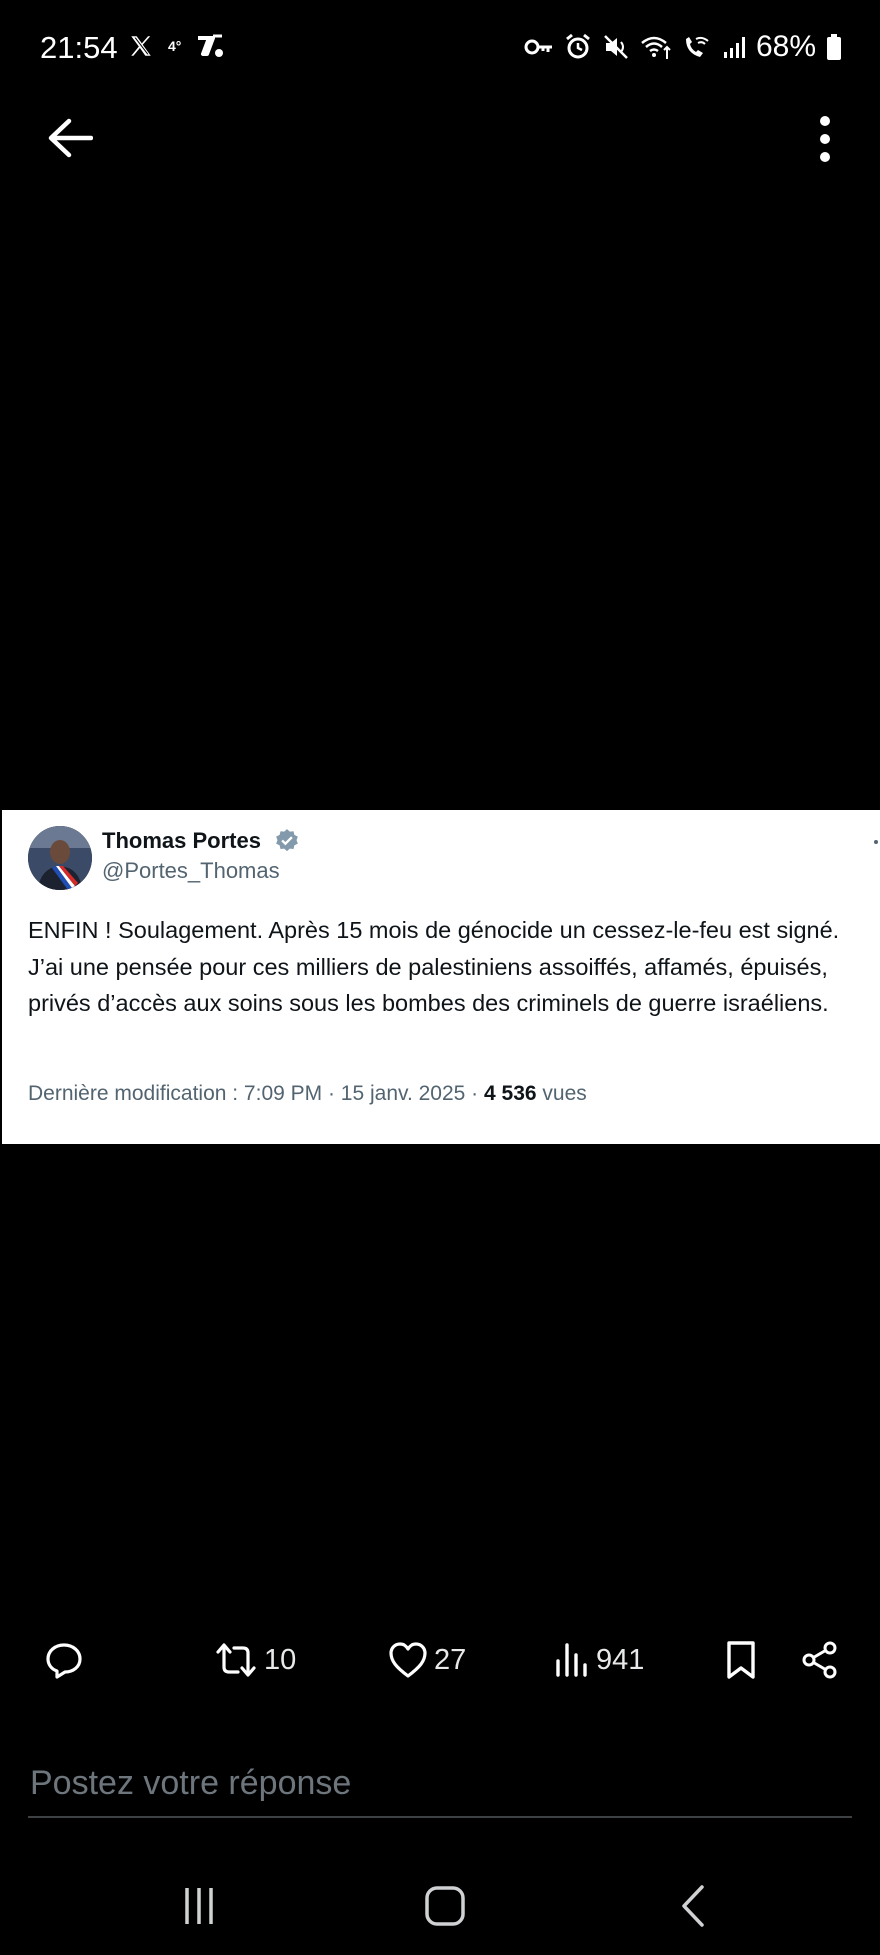  I want to click on avatar, so click(60, 858).